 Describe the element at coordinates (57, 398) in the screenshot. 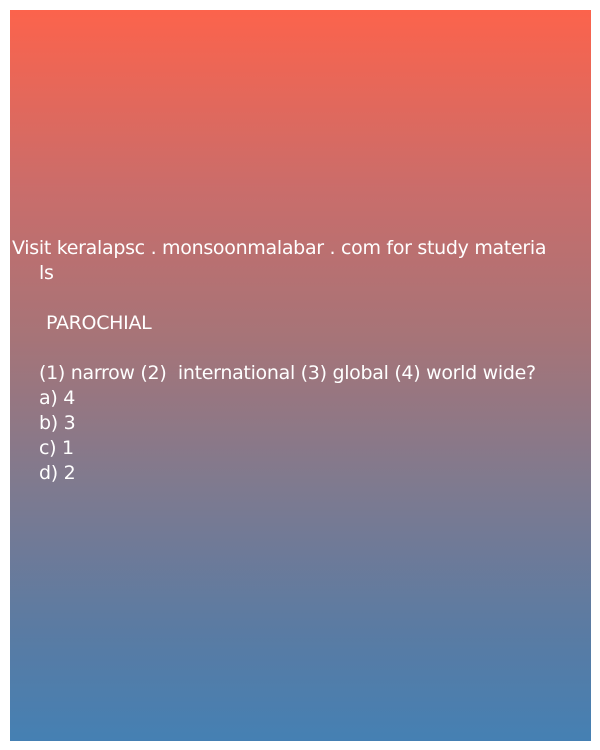

I see `option-a: a) 4` at that location.